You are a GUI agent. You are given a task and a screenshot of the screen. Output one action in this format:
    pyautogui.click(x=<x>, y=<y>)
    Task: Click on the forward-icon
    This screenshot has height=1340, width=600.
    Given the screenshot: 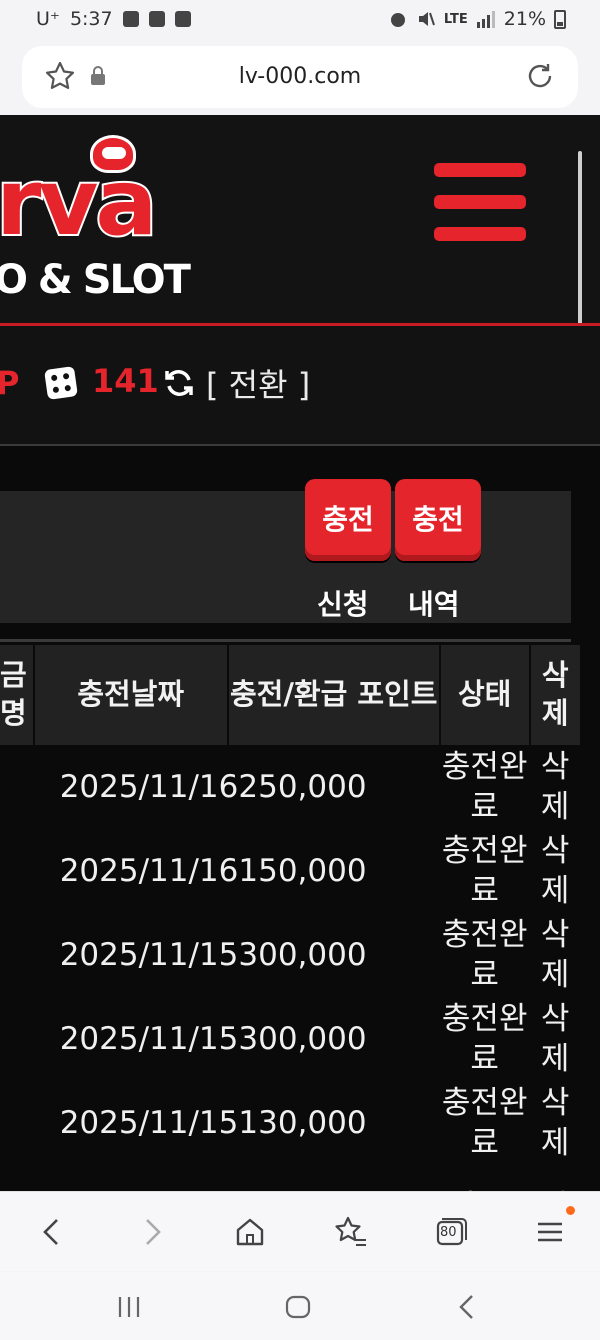 What is the action you would take?
    pyautogui.click(x=152, y=1232)
    